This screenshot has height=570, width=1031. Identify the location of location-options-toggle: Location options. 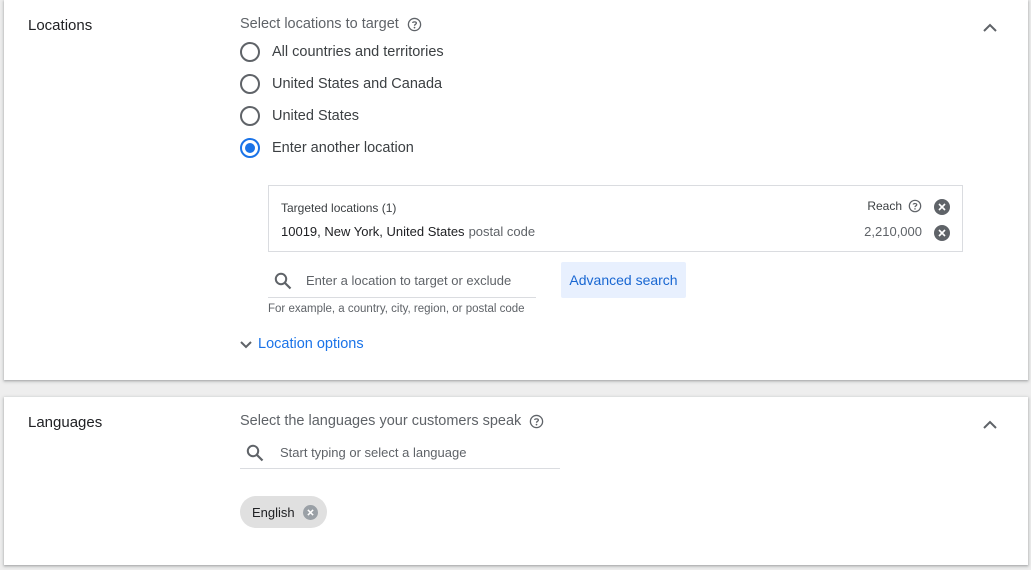
(301, 344).